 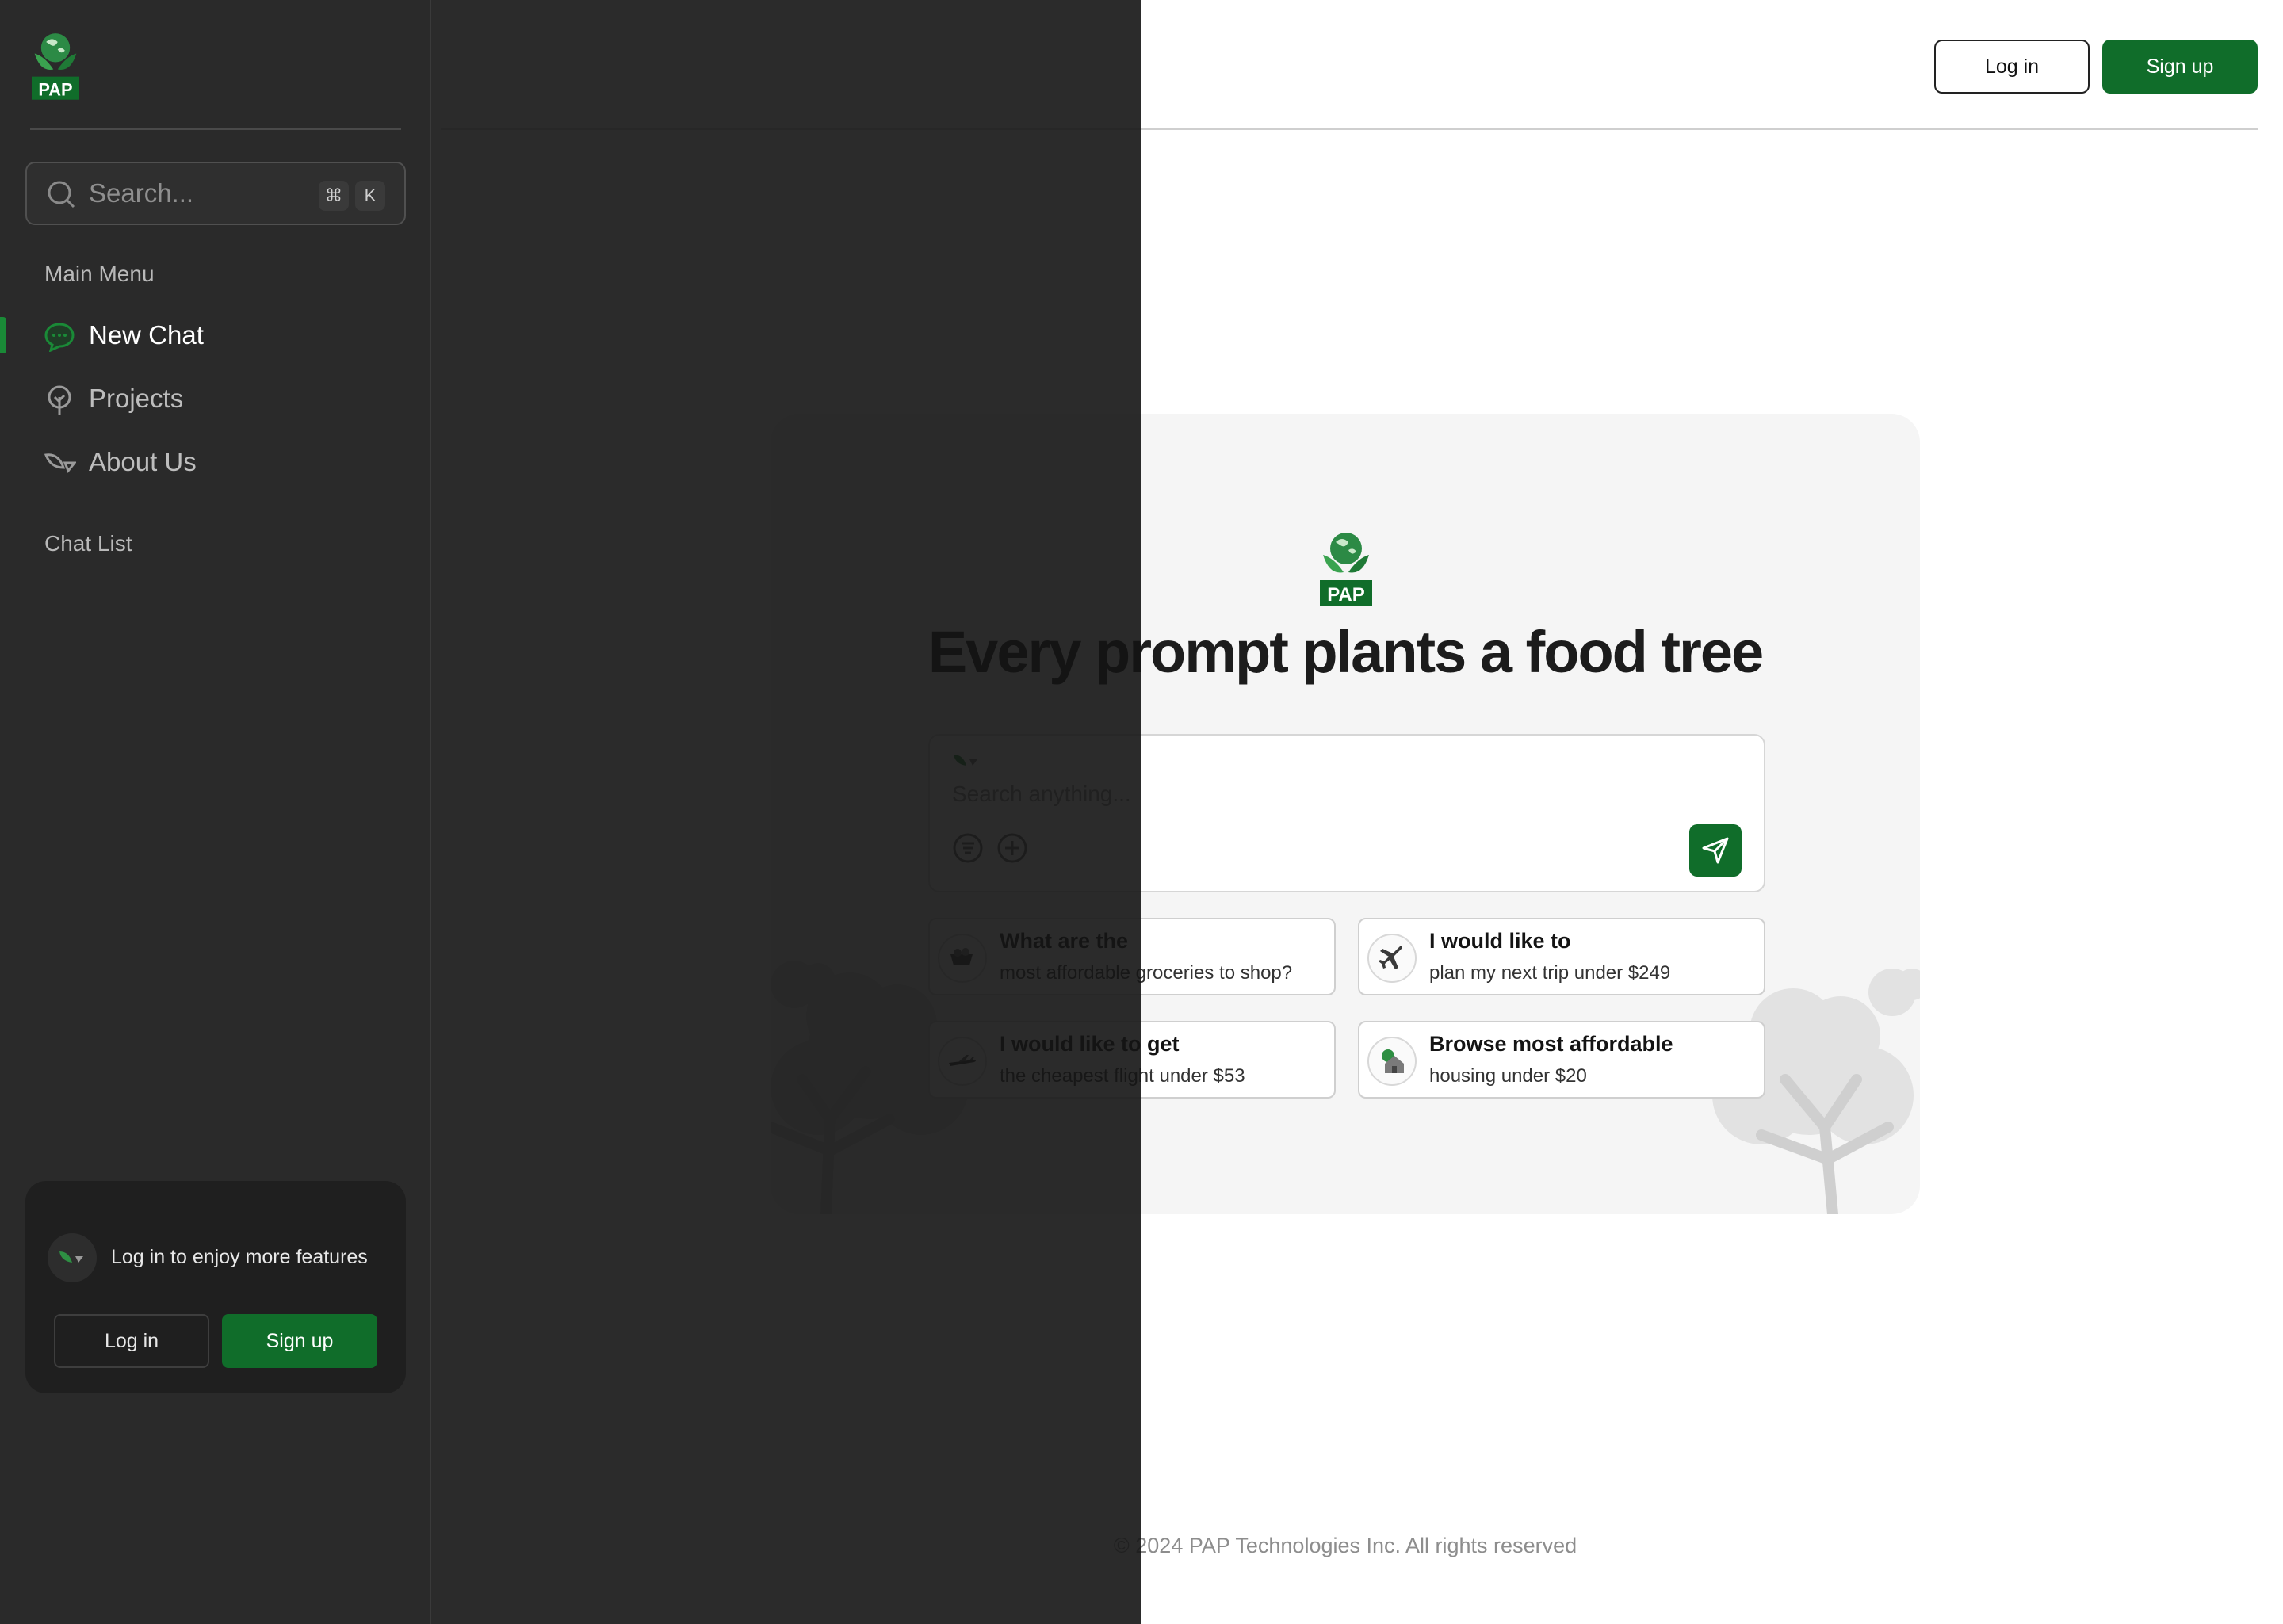 What do you see at coordinates (214, 463) in the screenshot?
I see `sidebar-item-about-us: About Us` at bounding box center [214, 463].